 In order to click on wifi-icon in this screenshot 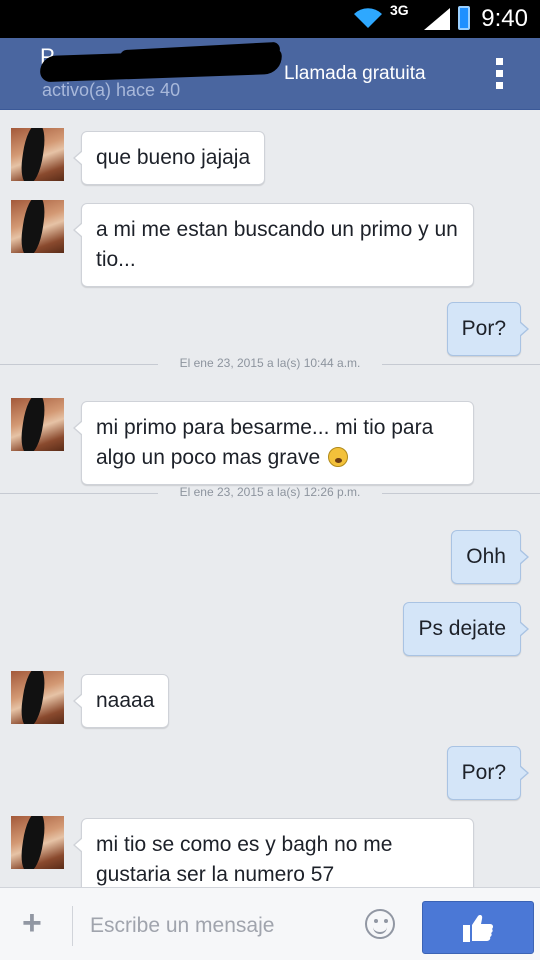, I will do `click(368, 18)`.